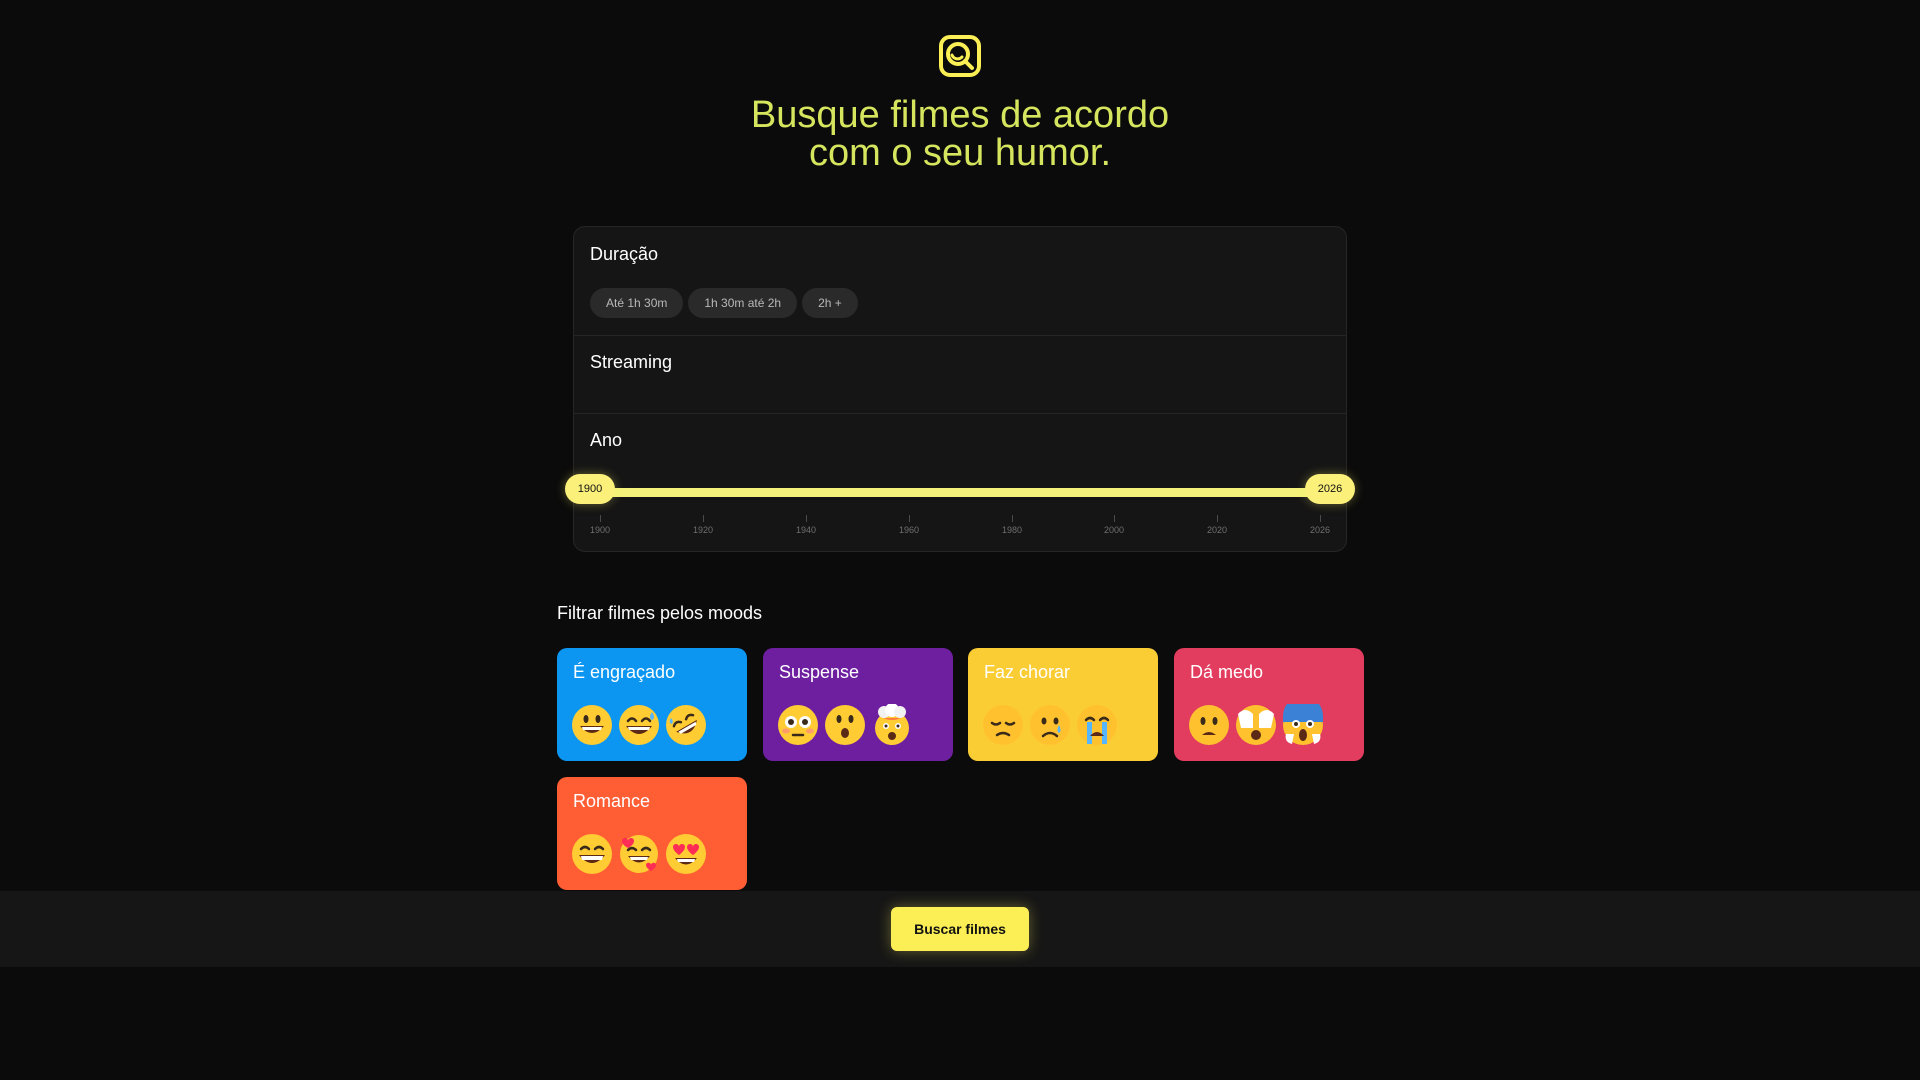 The height and width of the screenshot is (1080, 1920). Describe the element at coordinates (1097, 725) in the screenshot. I see `loudly-crying-face-icon` at that location.